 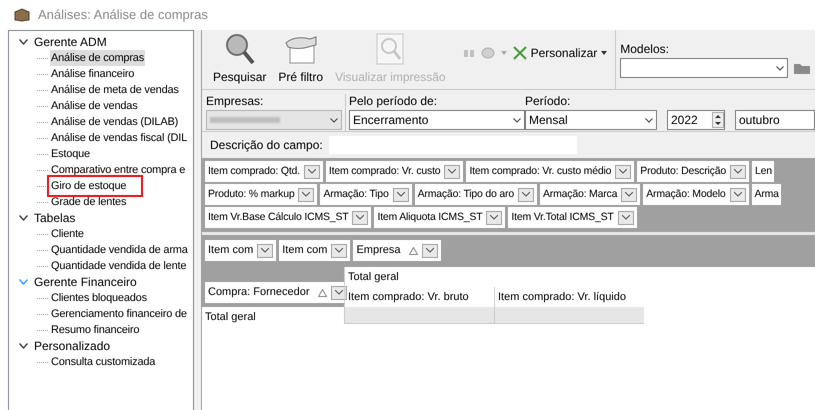 I want to click on field-label: Pelo período de:, so click(x=393, y=101).